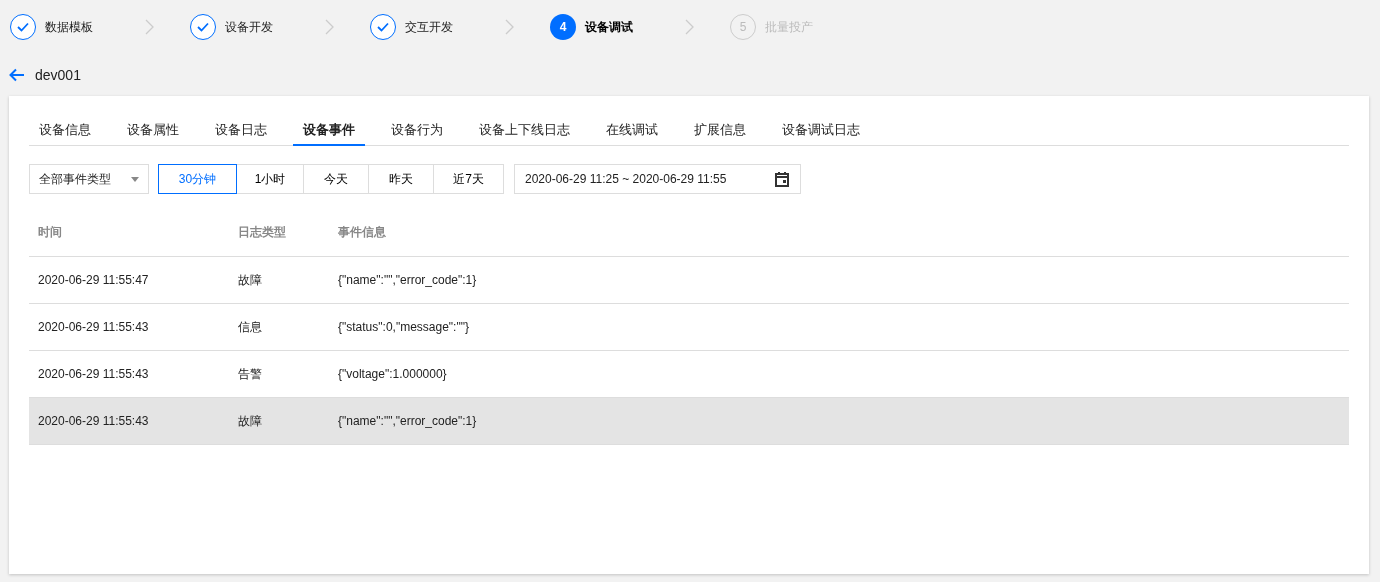 The height and width of the screenshot is (582, 1380). What do you see at coordinates (417, 131) in the screenshot?
I see `tab: 设备行为` at bounding box center [417, 131].